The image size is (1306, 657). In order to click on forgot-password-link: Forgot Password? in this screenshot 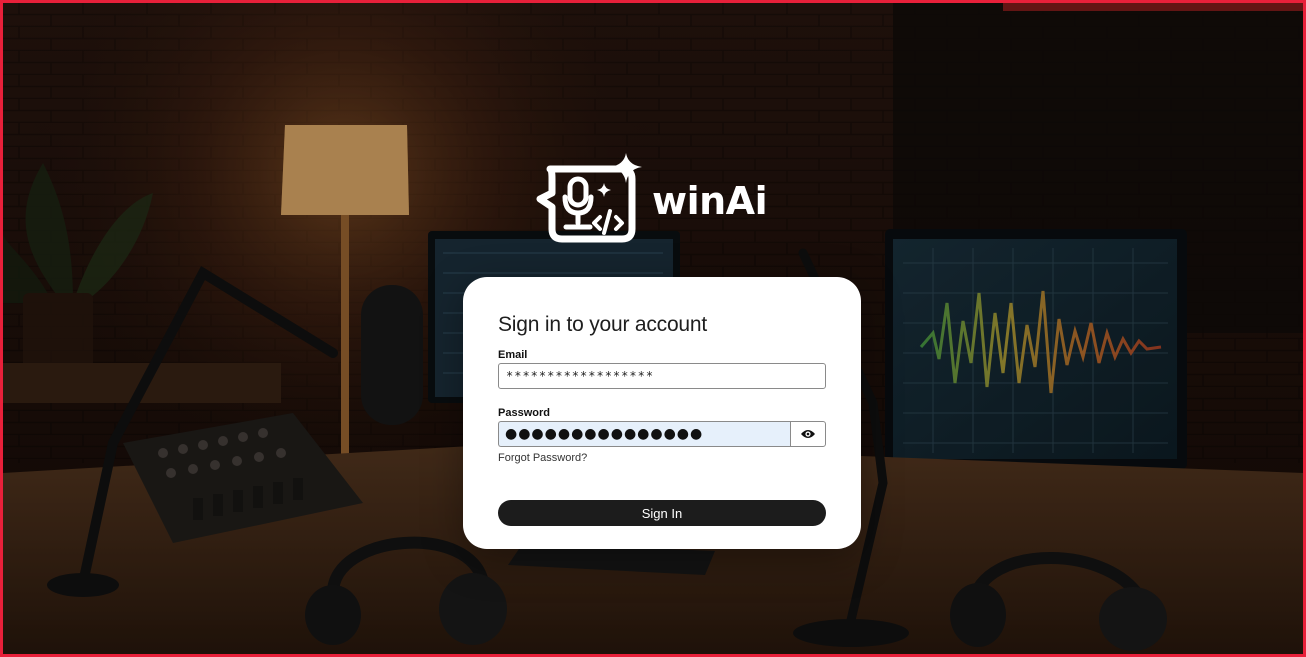, I will do `click(542, 458)`.